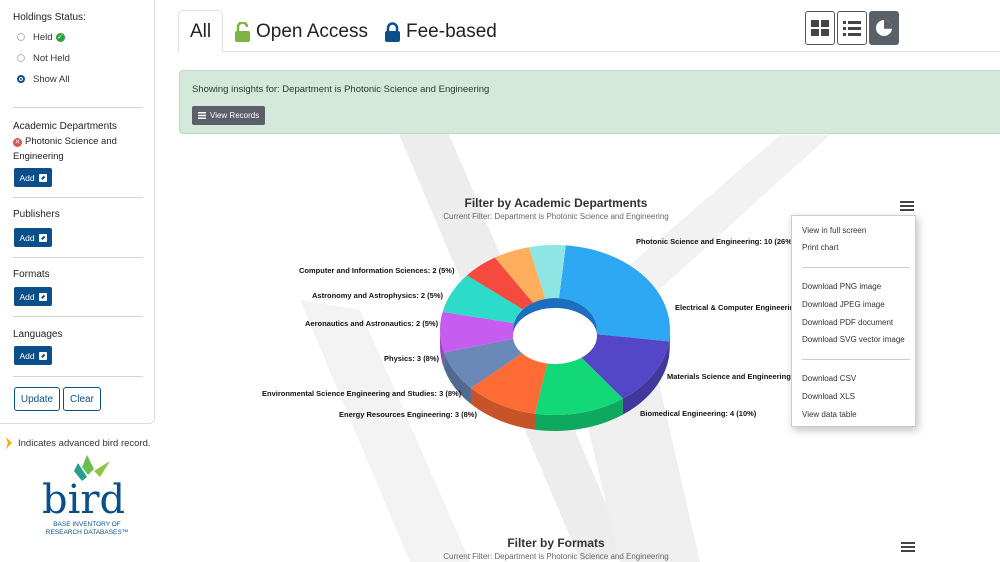 The height and width of the screenshot is (562, 1000). I want to click on menu-view-data-table: View data table, so click(829, 414).